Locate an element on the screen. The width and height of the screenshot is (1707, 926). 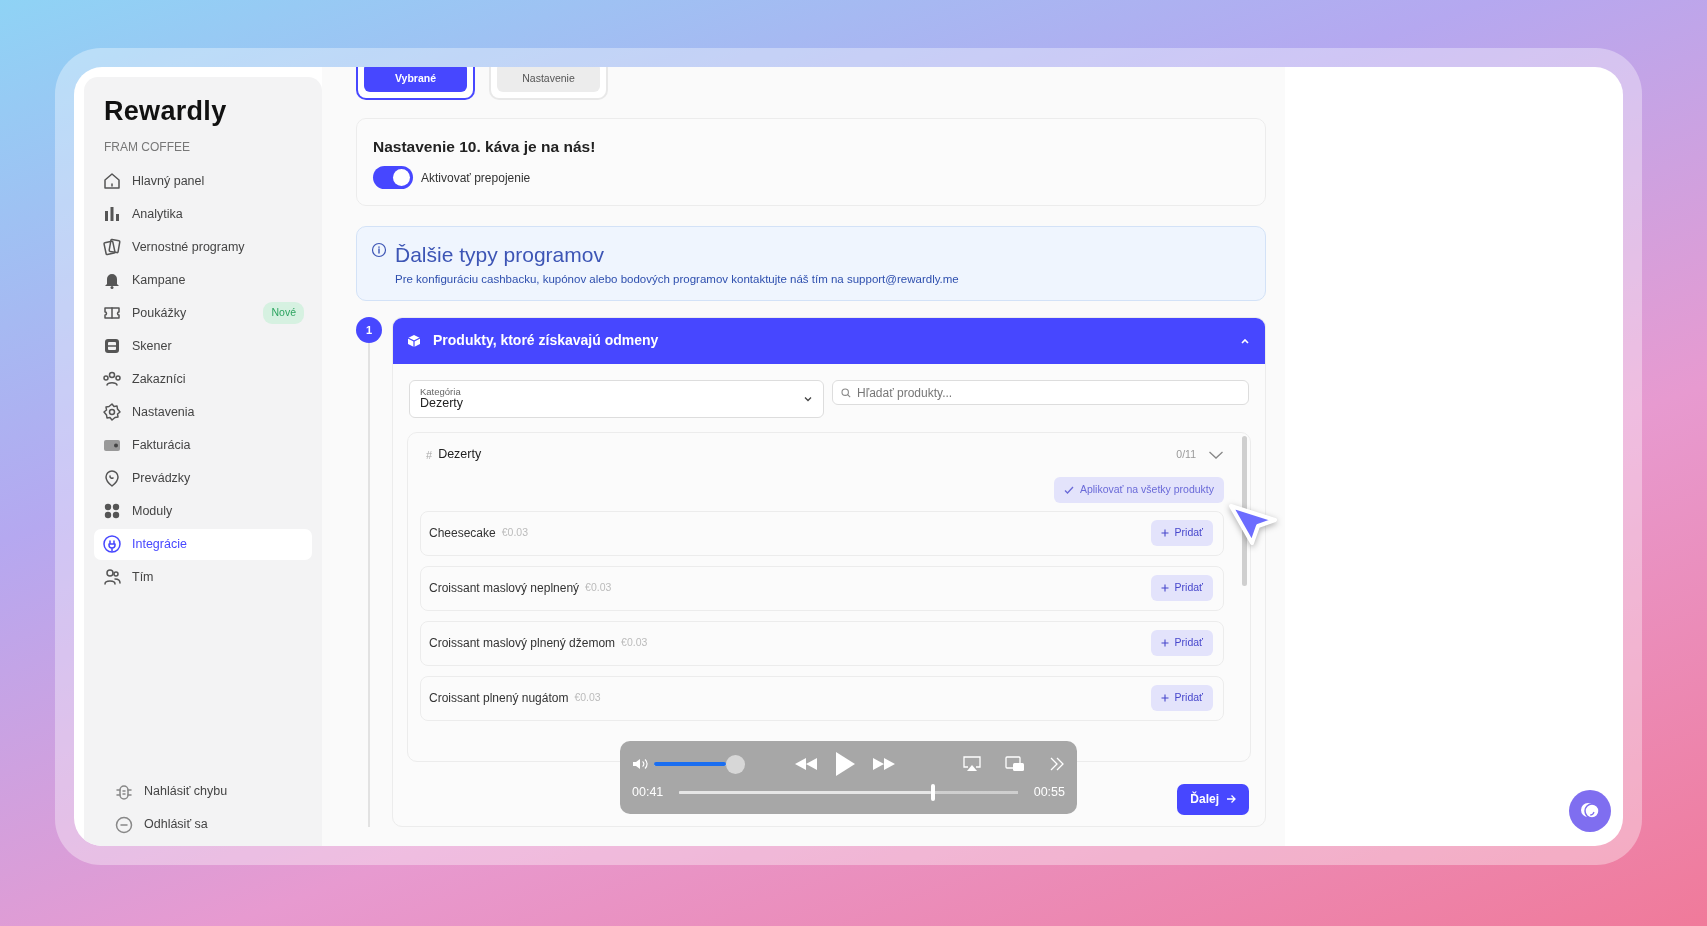
dropdown-value: Dezerty is located at coordinates (442, 404).